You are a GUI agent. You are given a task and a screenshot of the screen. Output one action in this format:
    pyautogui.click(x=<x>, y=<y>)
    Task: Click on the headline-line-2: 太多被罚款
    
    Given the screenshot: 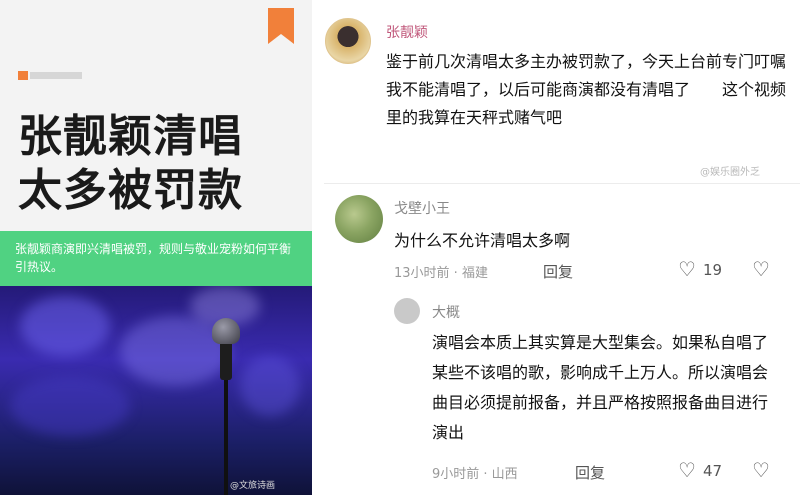 What is the action you would take?
    pyautogui.click(x=130, y=190)
    